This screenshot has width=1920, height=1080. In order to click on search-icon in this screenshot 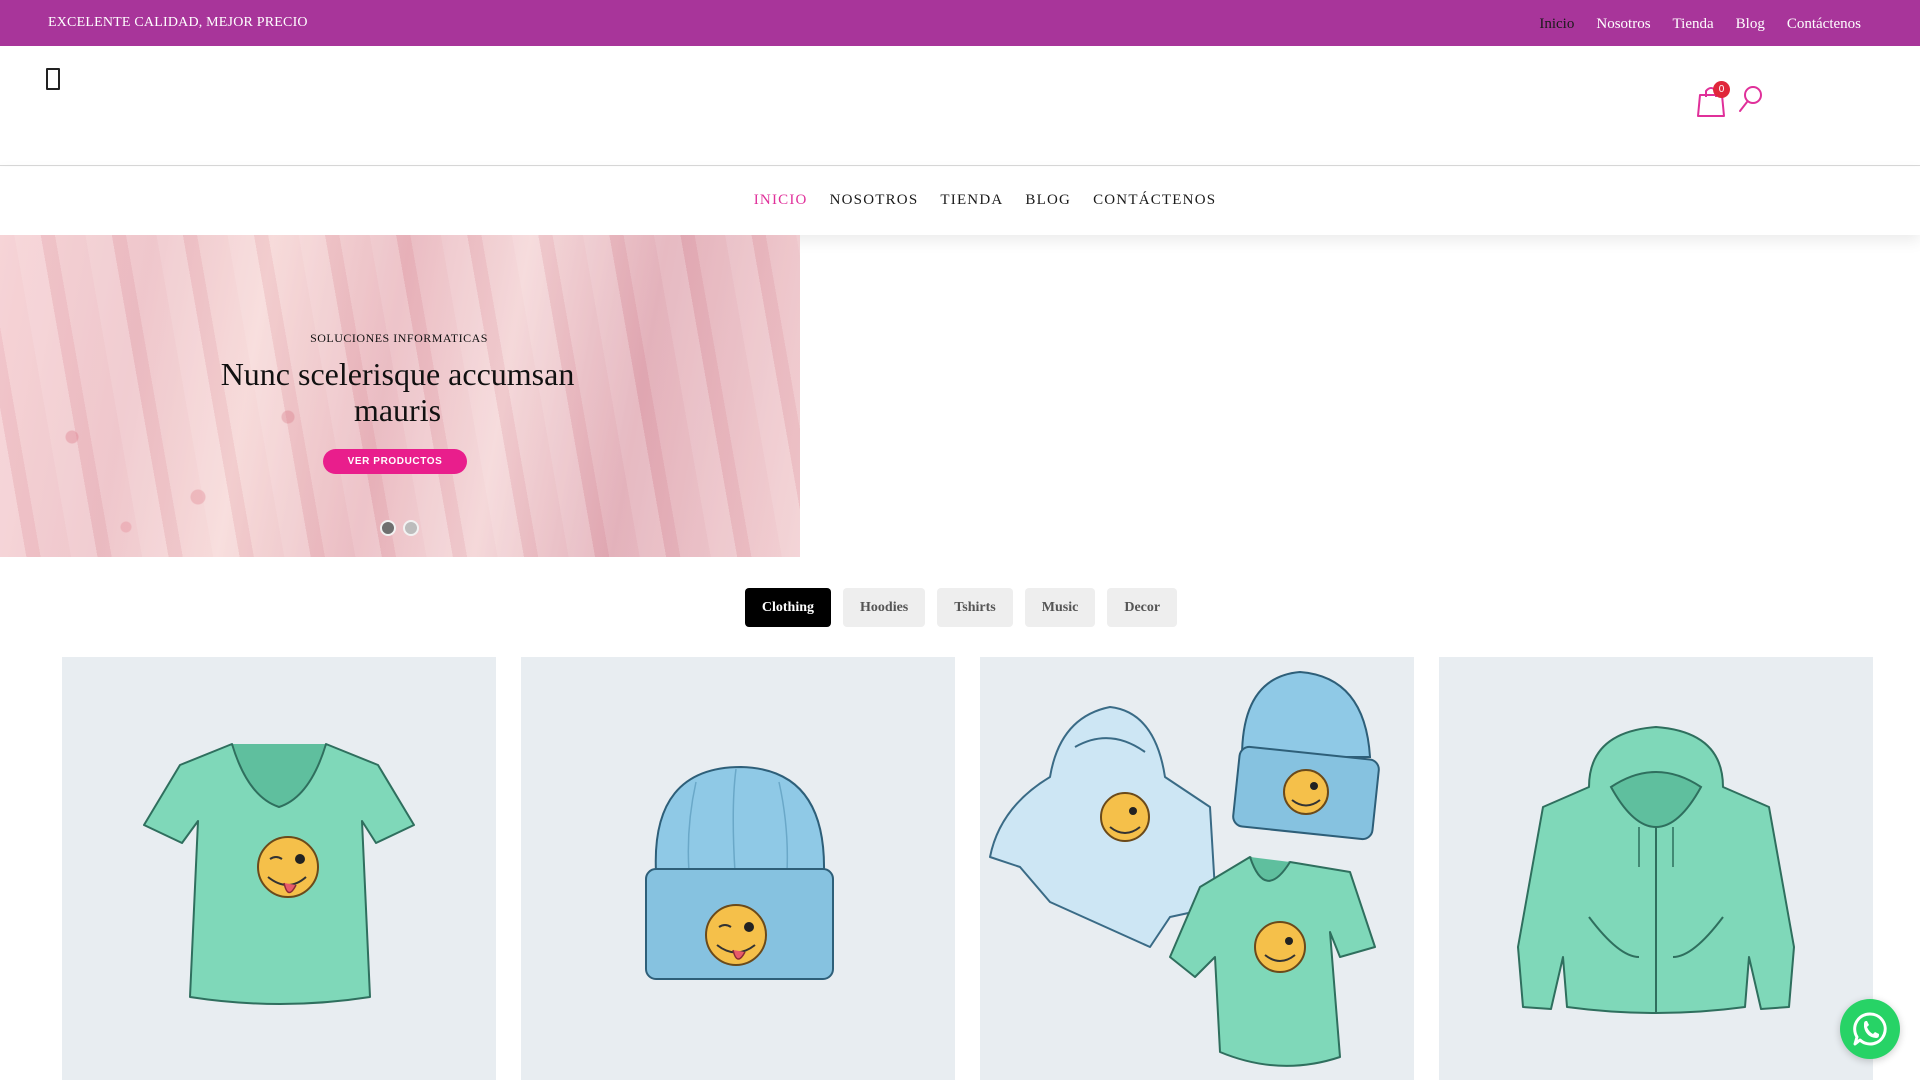, I will do `click(1751, 99)`.